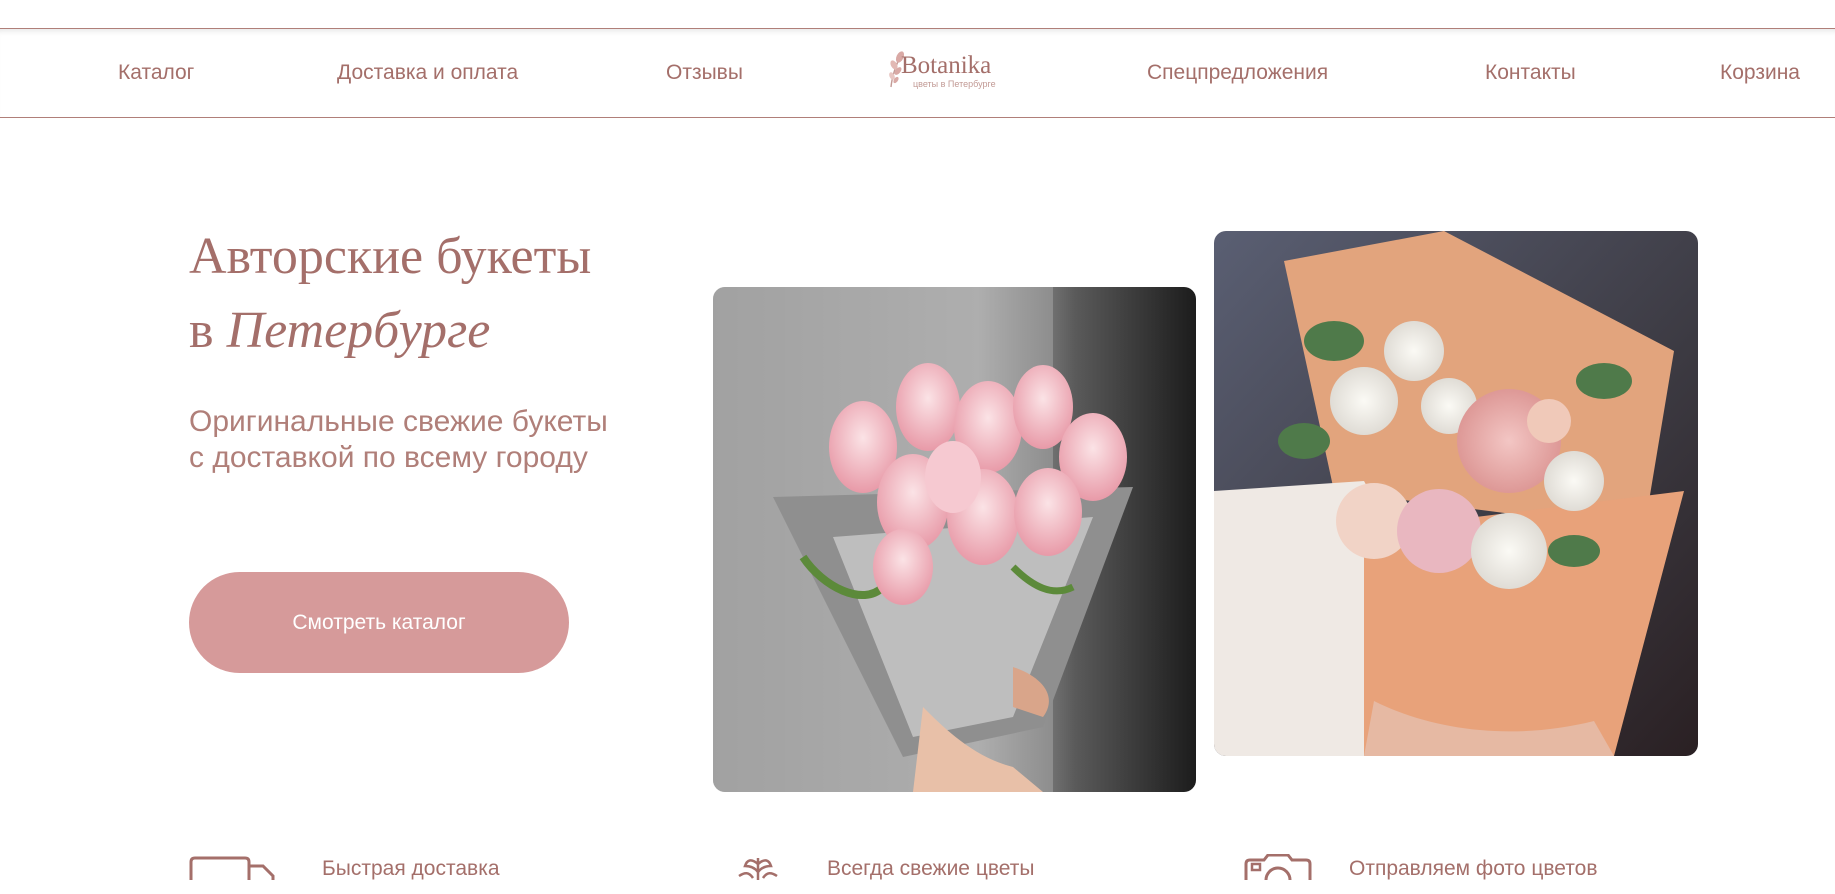 This screenshot has width=1835, height=894. What do you see at coordinates (398, 421) in the screenshot?
I see `hero-subtitle-line1: Оригинальные свежие букеты` at bounding box center [398, 421].